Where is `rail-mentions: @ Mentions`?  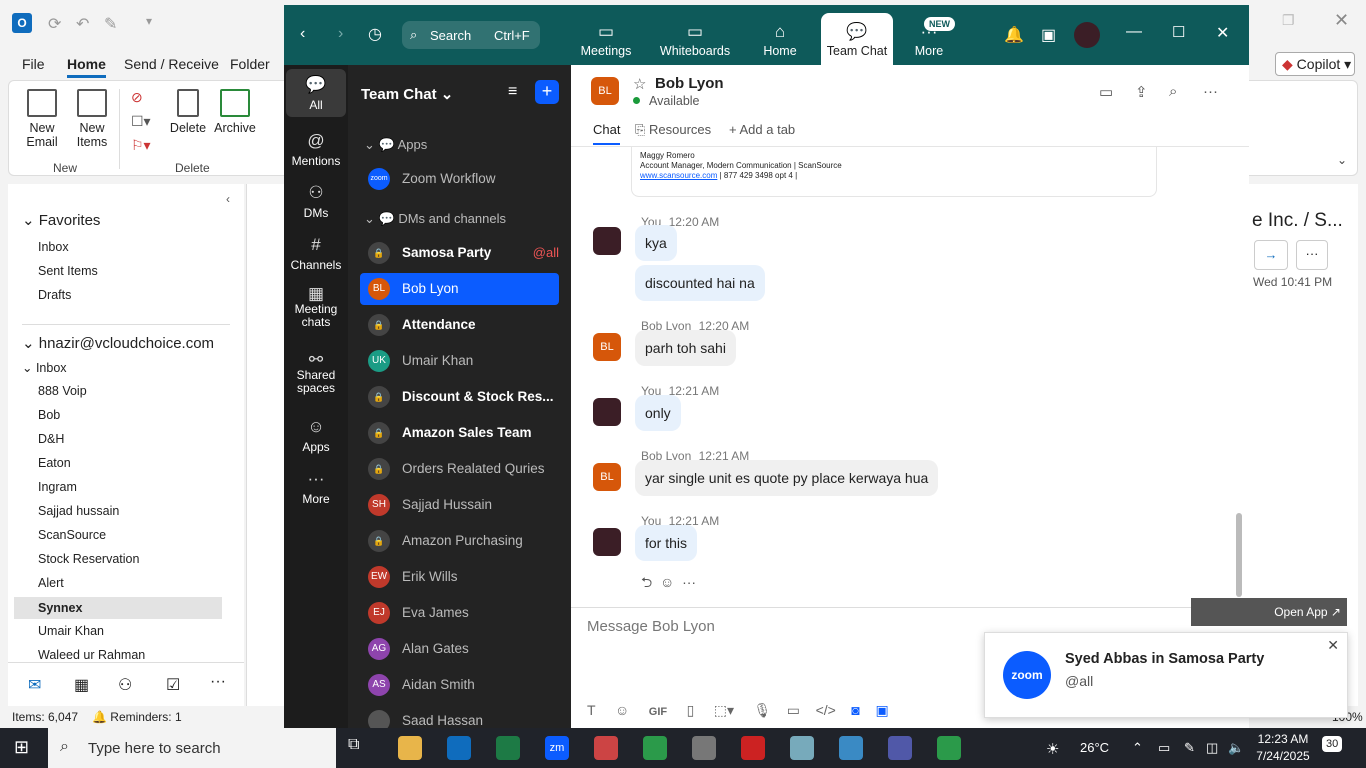 rail-mentions: @ Mentions is located at coordinates (316, 149).